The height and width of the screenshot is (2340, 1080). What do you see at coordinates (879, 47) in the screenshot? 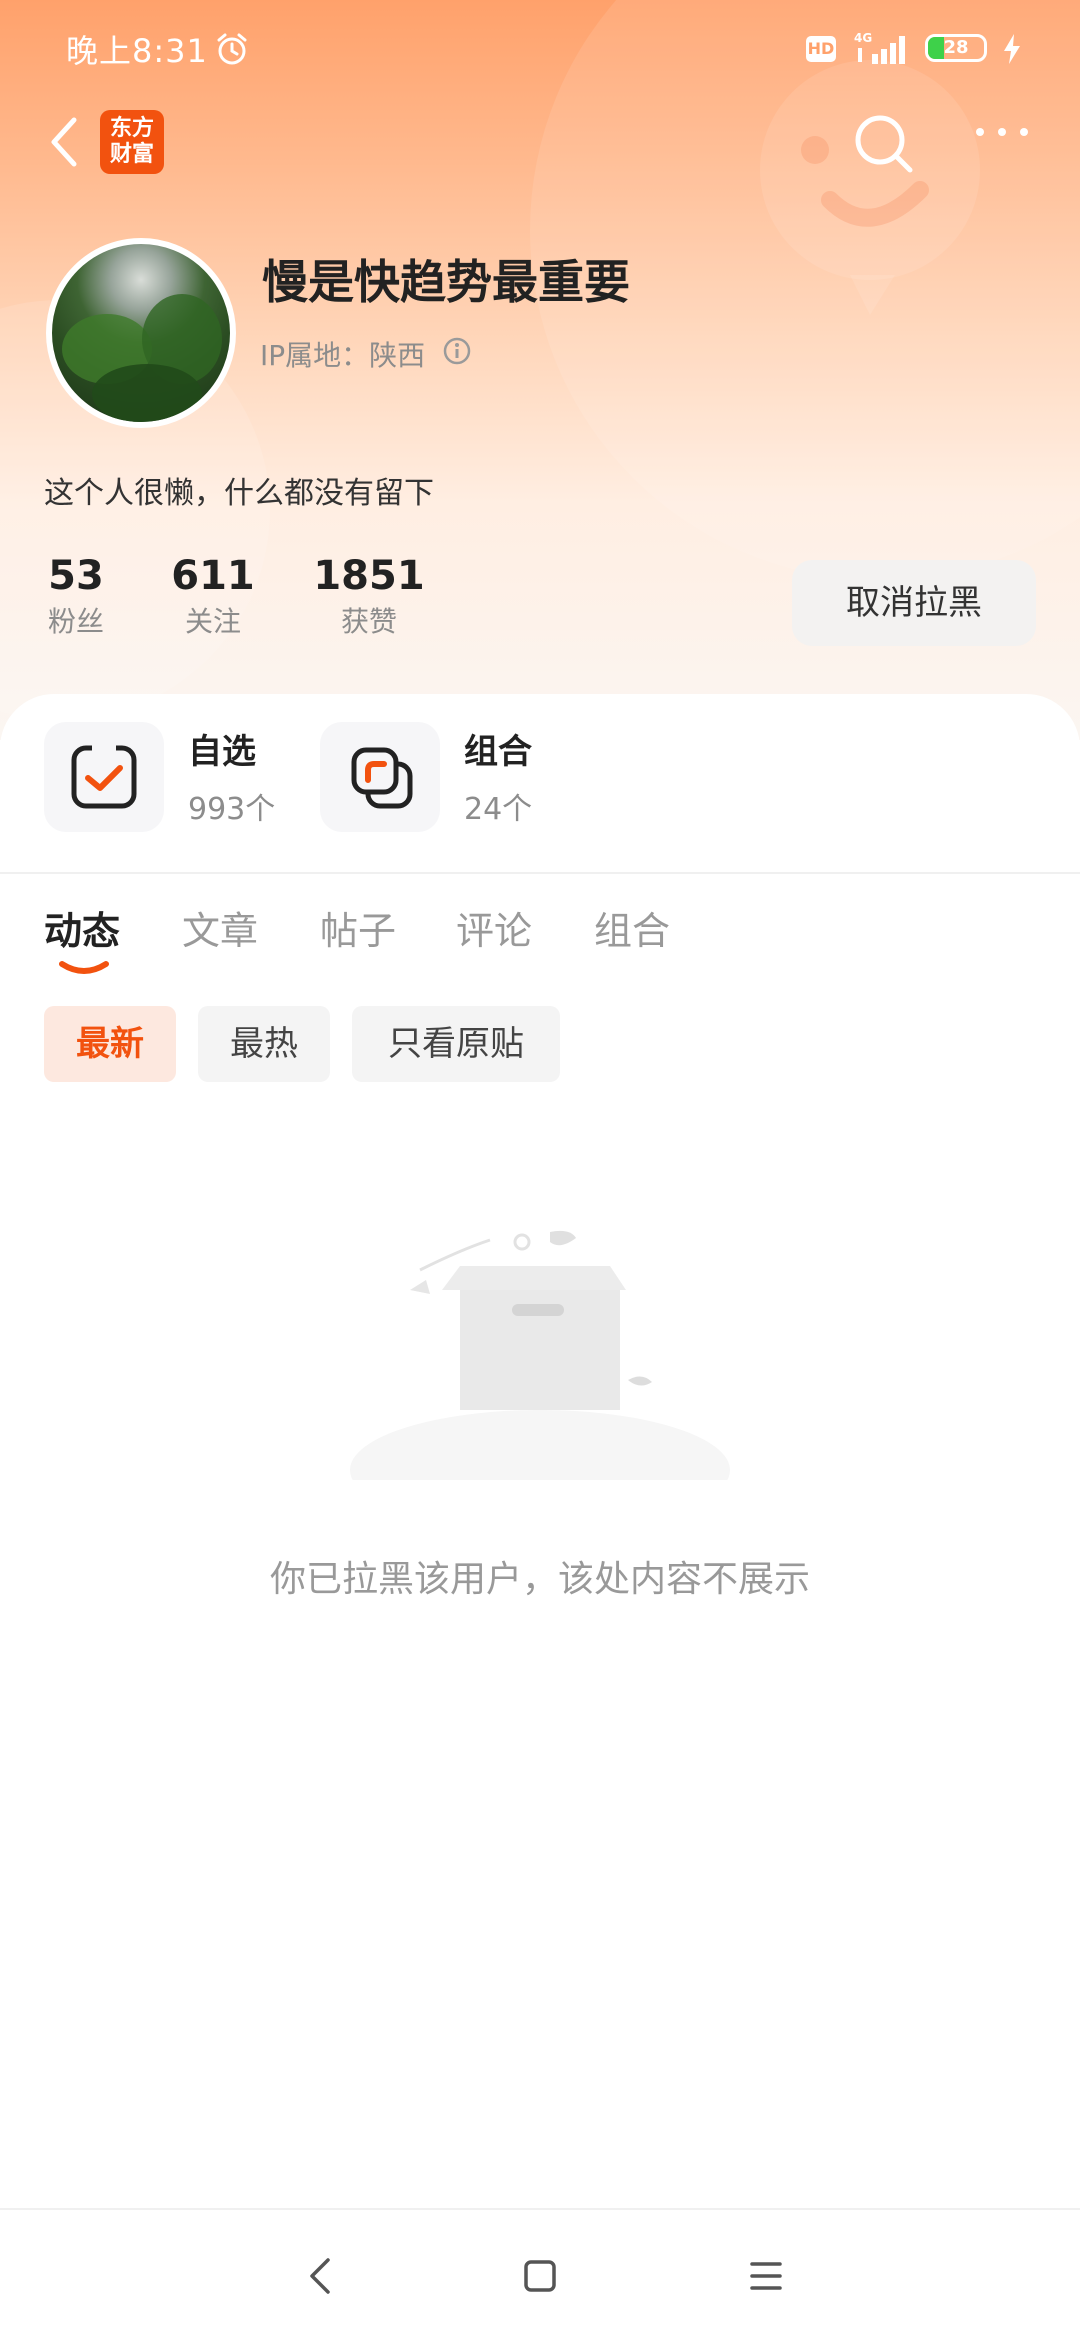
I see `signal-strength-icon: 4G` at bounding box center [879, 47].